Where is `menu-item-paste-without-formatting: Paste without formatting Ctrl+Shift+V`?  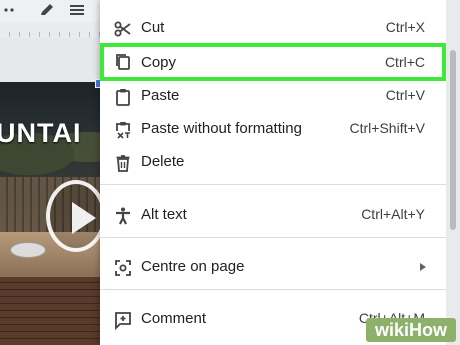 menu-item-paste-without-formatting: Paste without formatting Ctrl+Shift+V is located at coordinates (273, 130).